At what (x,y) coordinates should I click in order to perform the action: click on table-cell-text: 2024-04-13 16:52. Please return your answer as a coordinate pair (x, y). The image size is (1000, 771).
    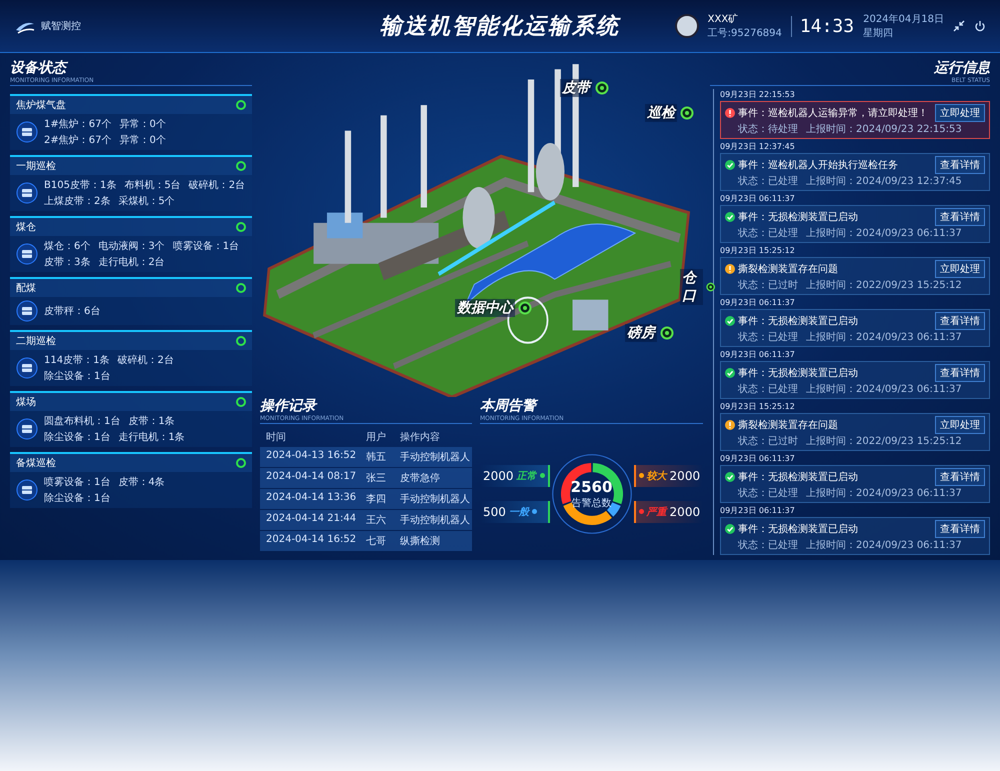
    Looking at the image, I should click on (312, 456).